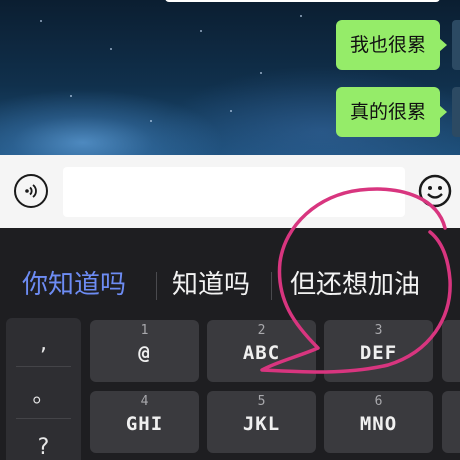 The width and height of the screenshot is (460, 460). I want to click on key-number: 6, so click(378, 401).